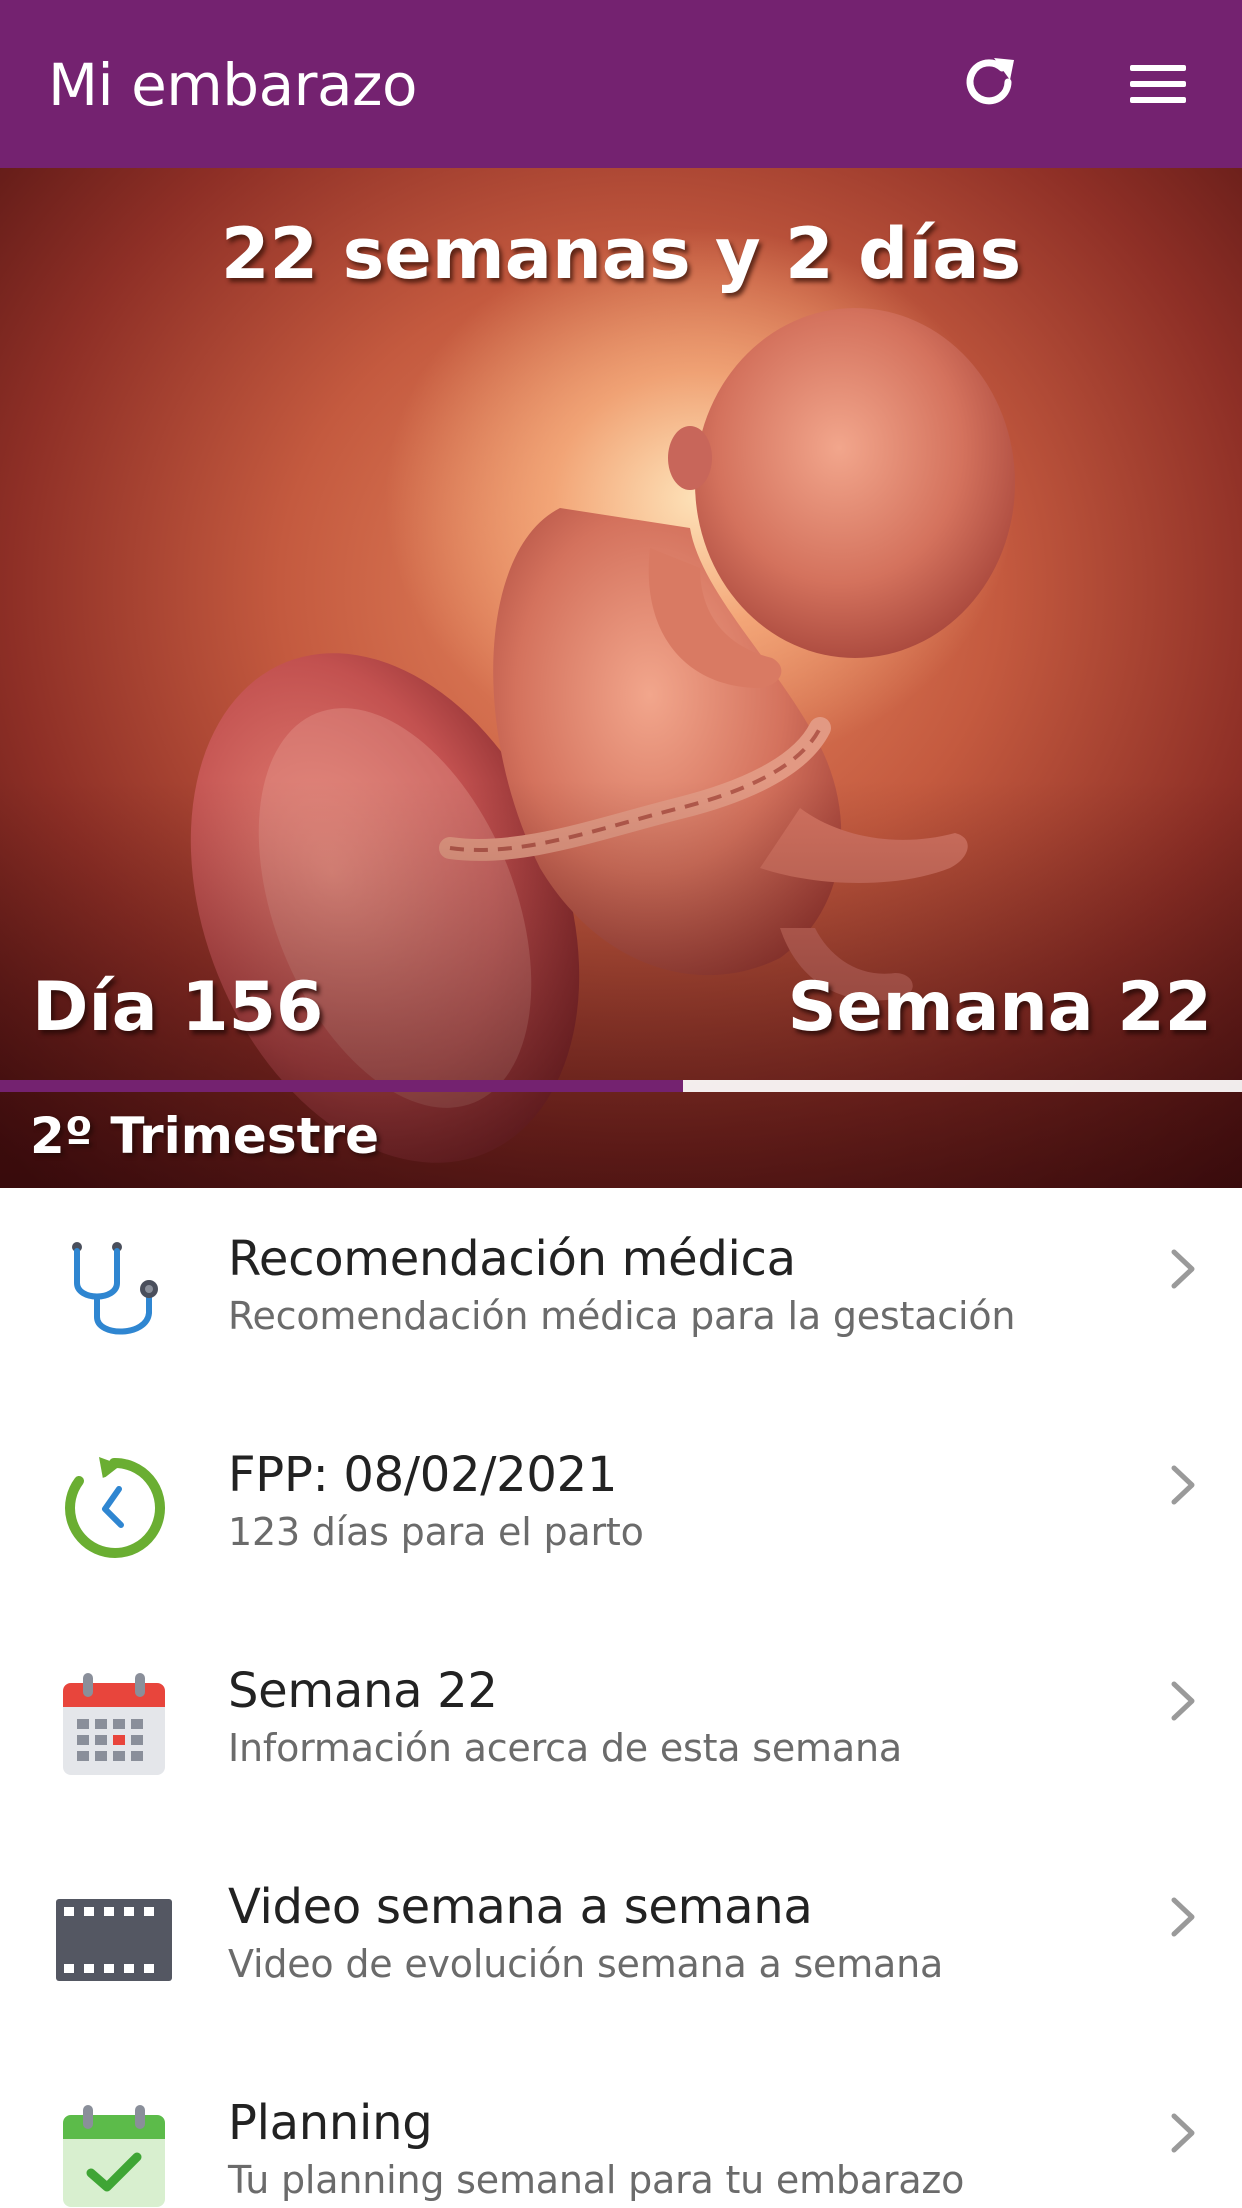 Image resolution: width=1242 pixels, height=2208 pixels. I want to click on calendar-check-icon, so click(114, 2156).